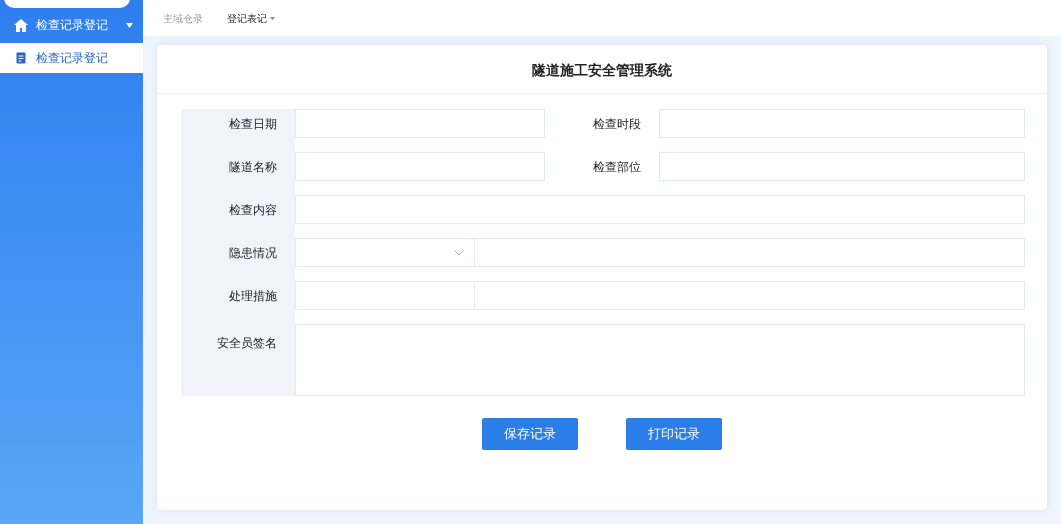  I want to click on field-label: 检查部位, so click(617, 167).